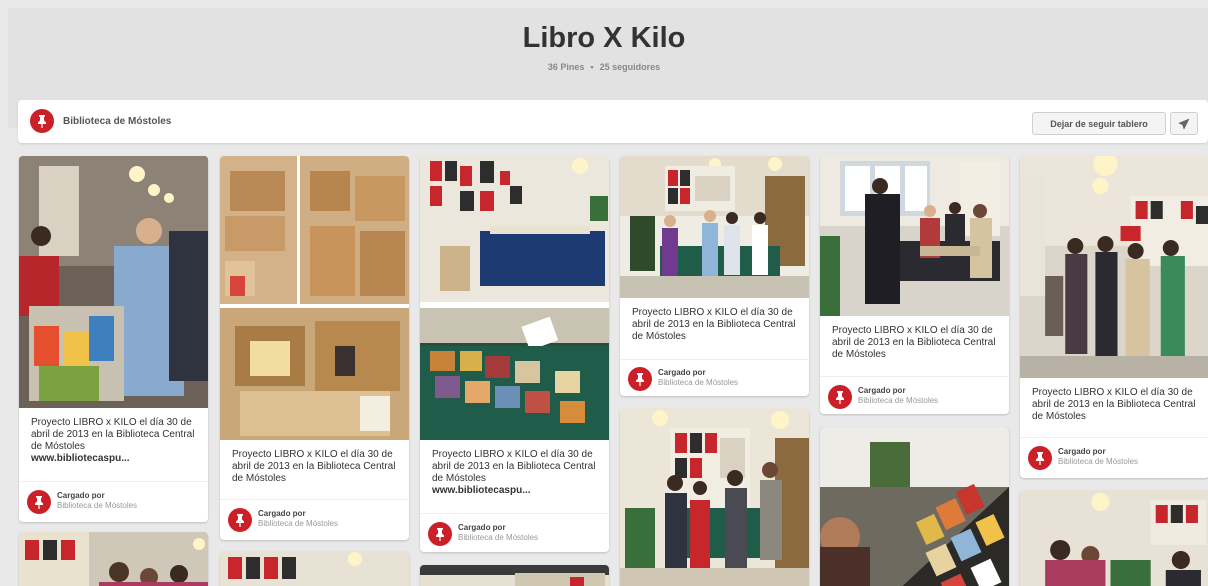 The height and width of the screenshot is (586, 1208). I want to click on unfollow-board-button: Dejar de seguir tablero, so click(1099, 123).